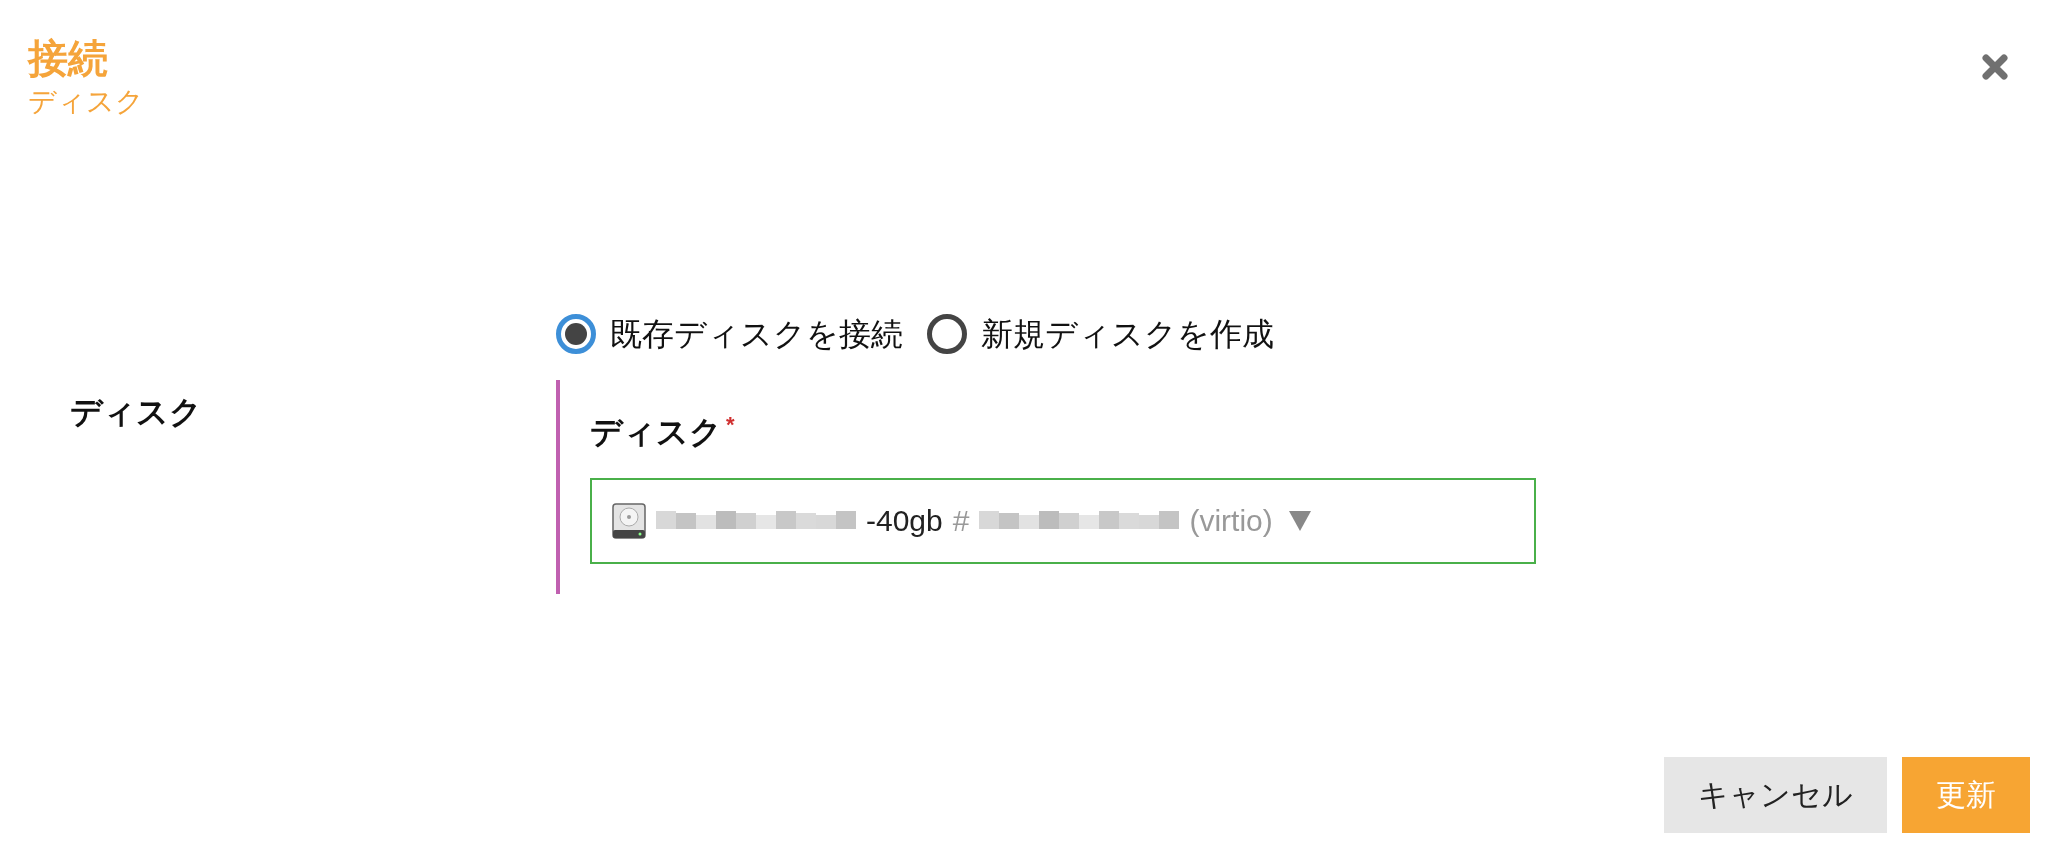  Describe the element at coordinates (729, 334) in the screenshot. I see `radio-option: 既存ディスクを接続` at that location.